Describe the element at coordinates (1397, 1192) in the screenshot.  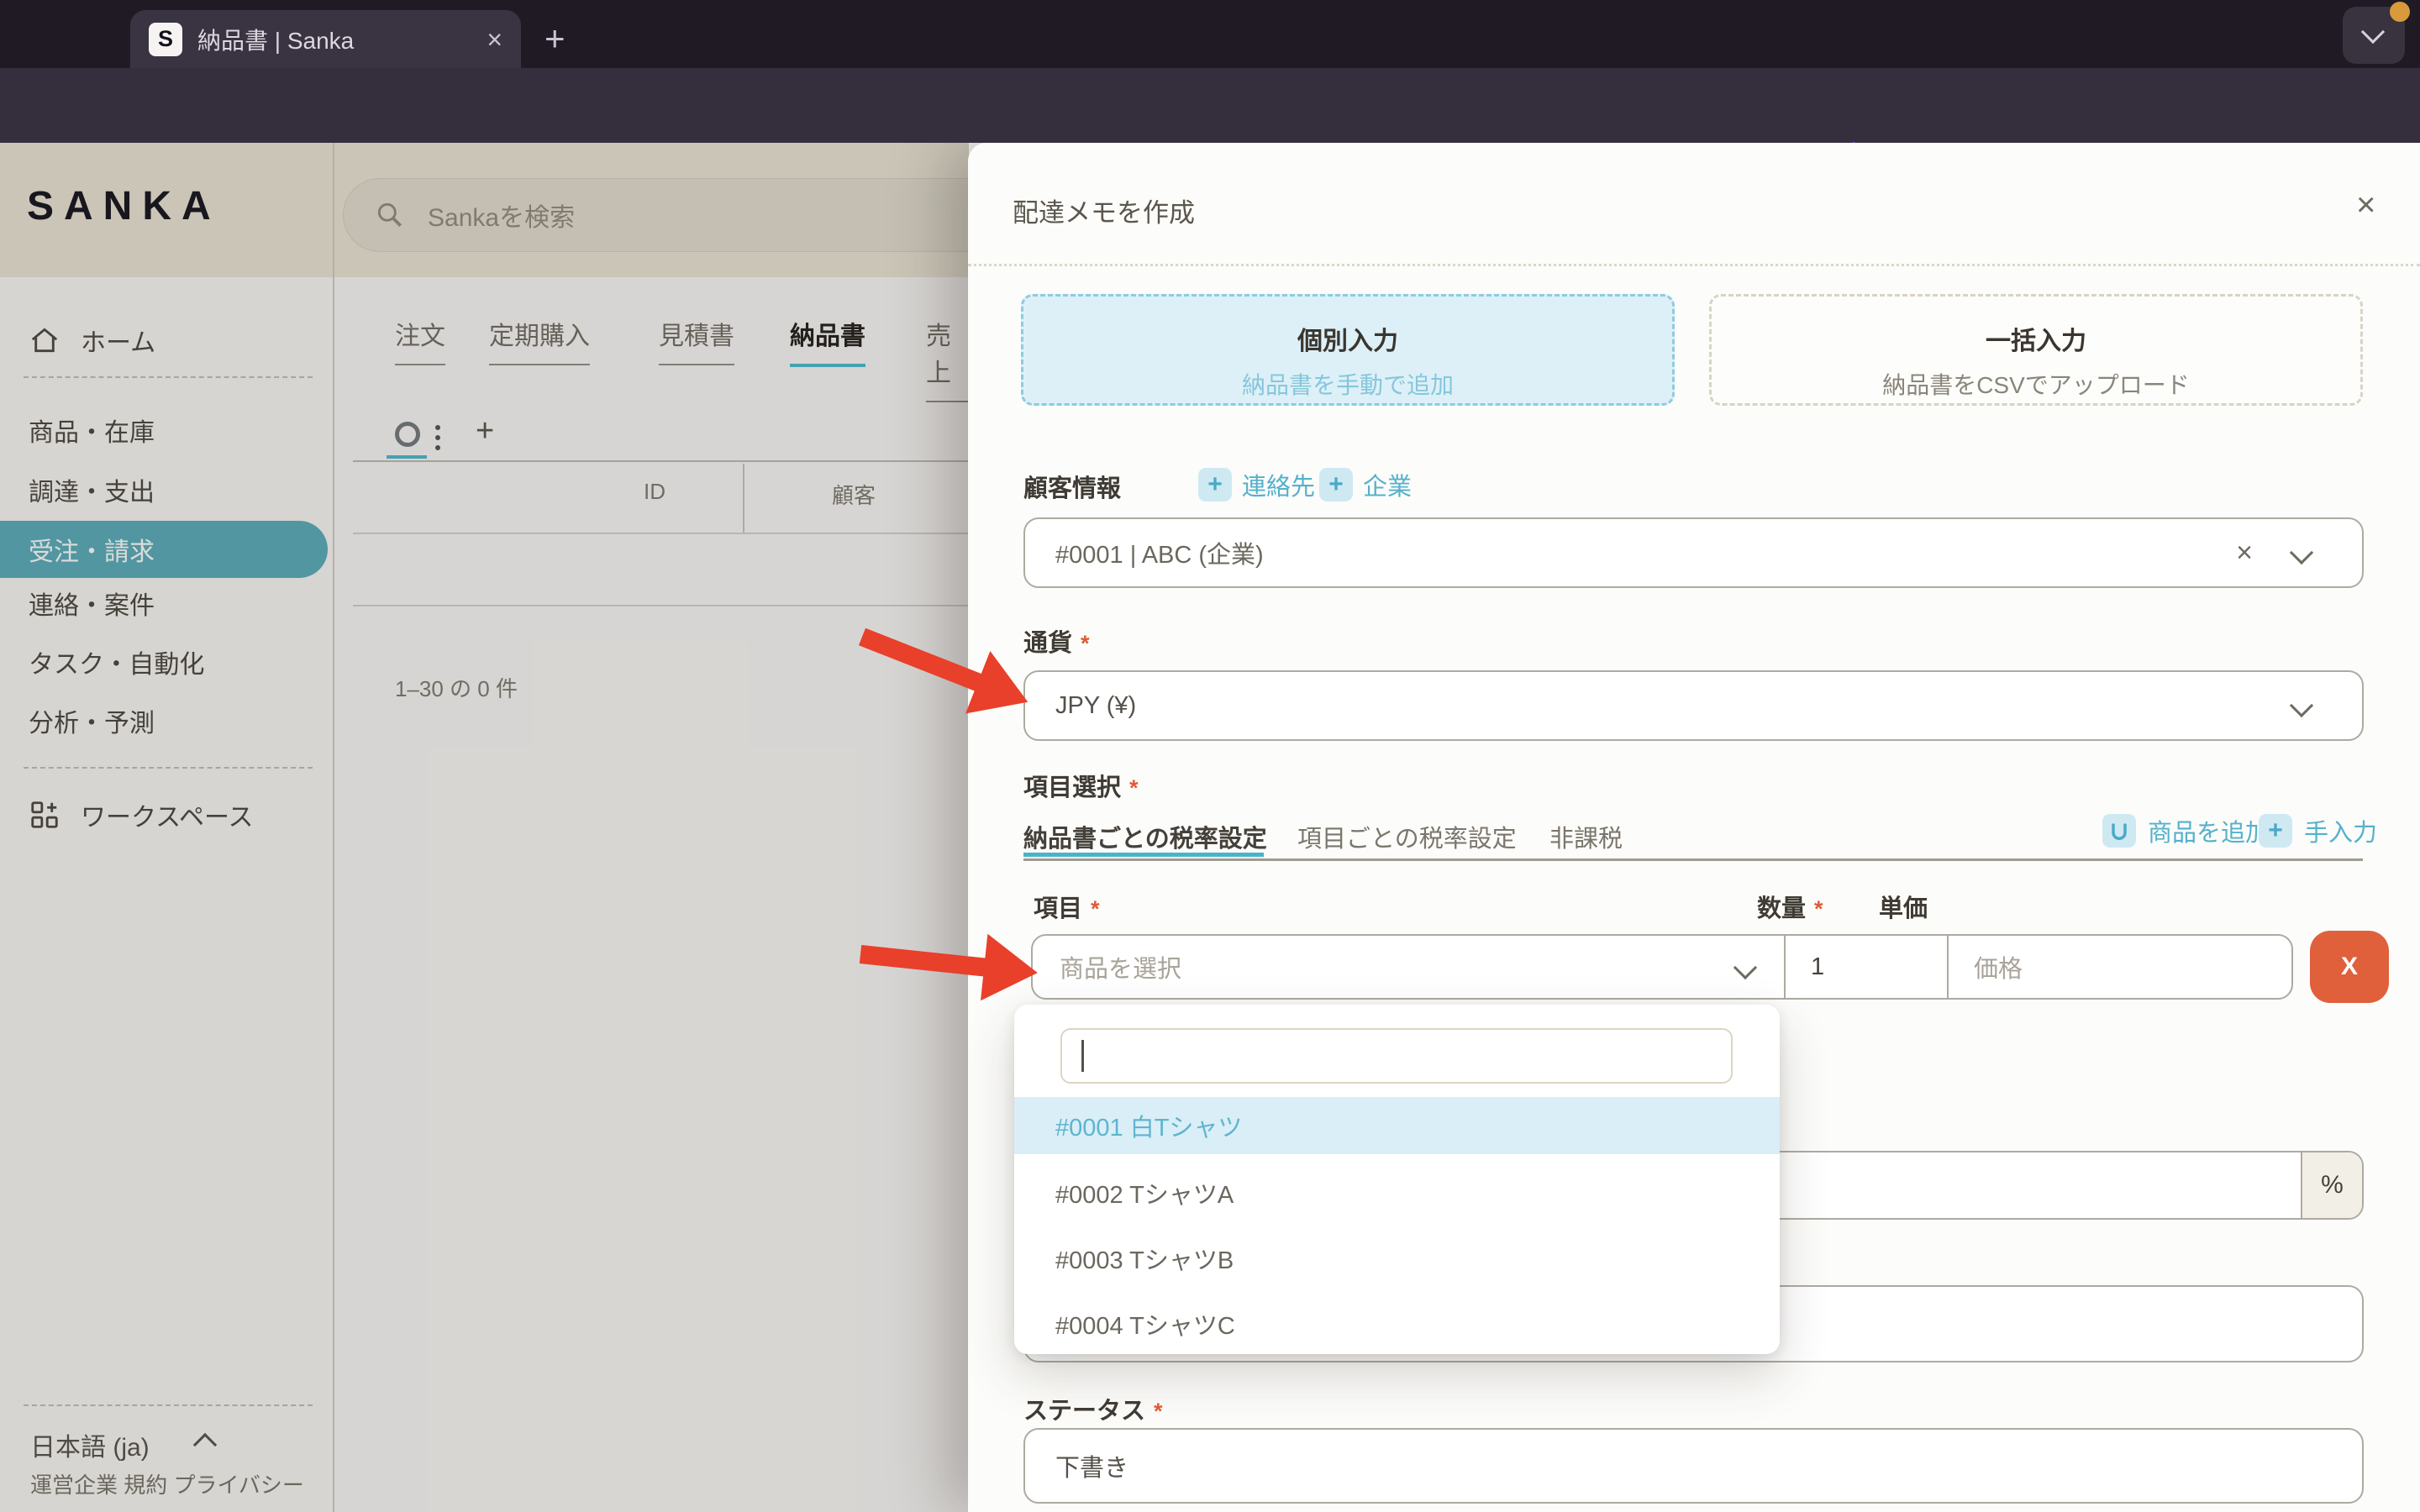
I see `dropdown-option: #0002 TシャツA` at that location.